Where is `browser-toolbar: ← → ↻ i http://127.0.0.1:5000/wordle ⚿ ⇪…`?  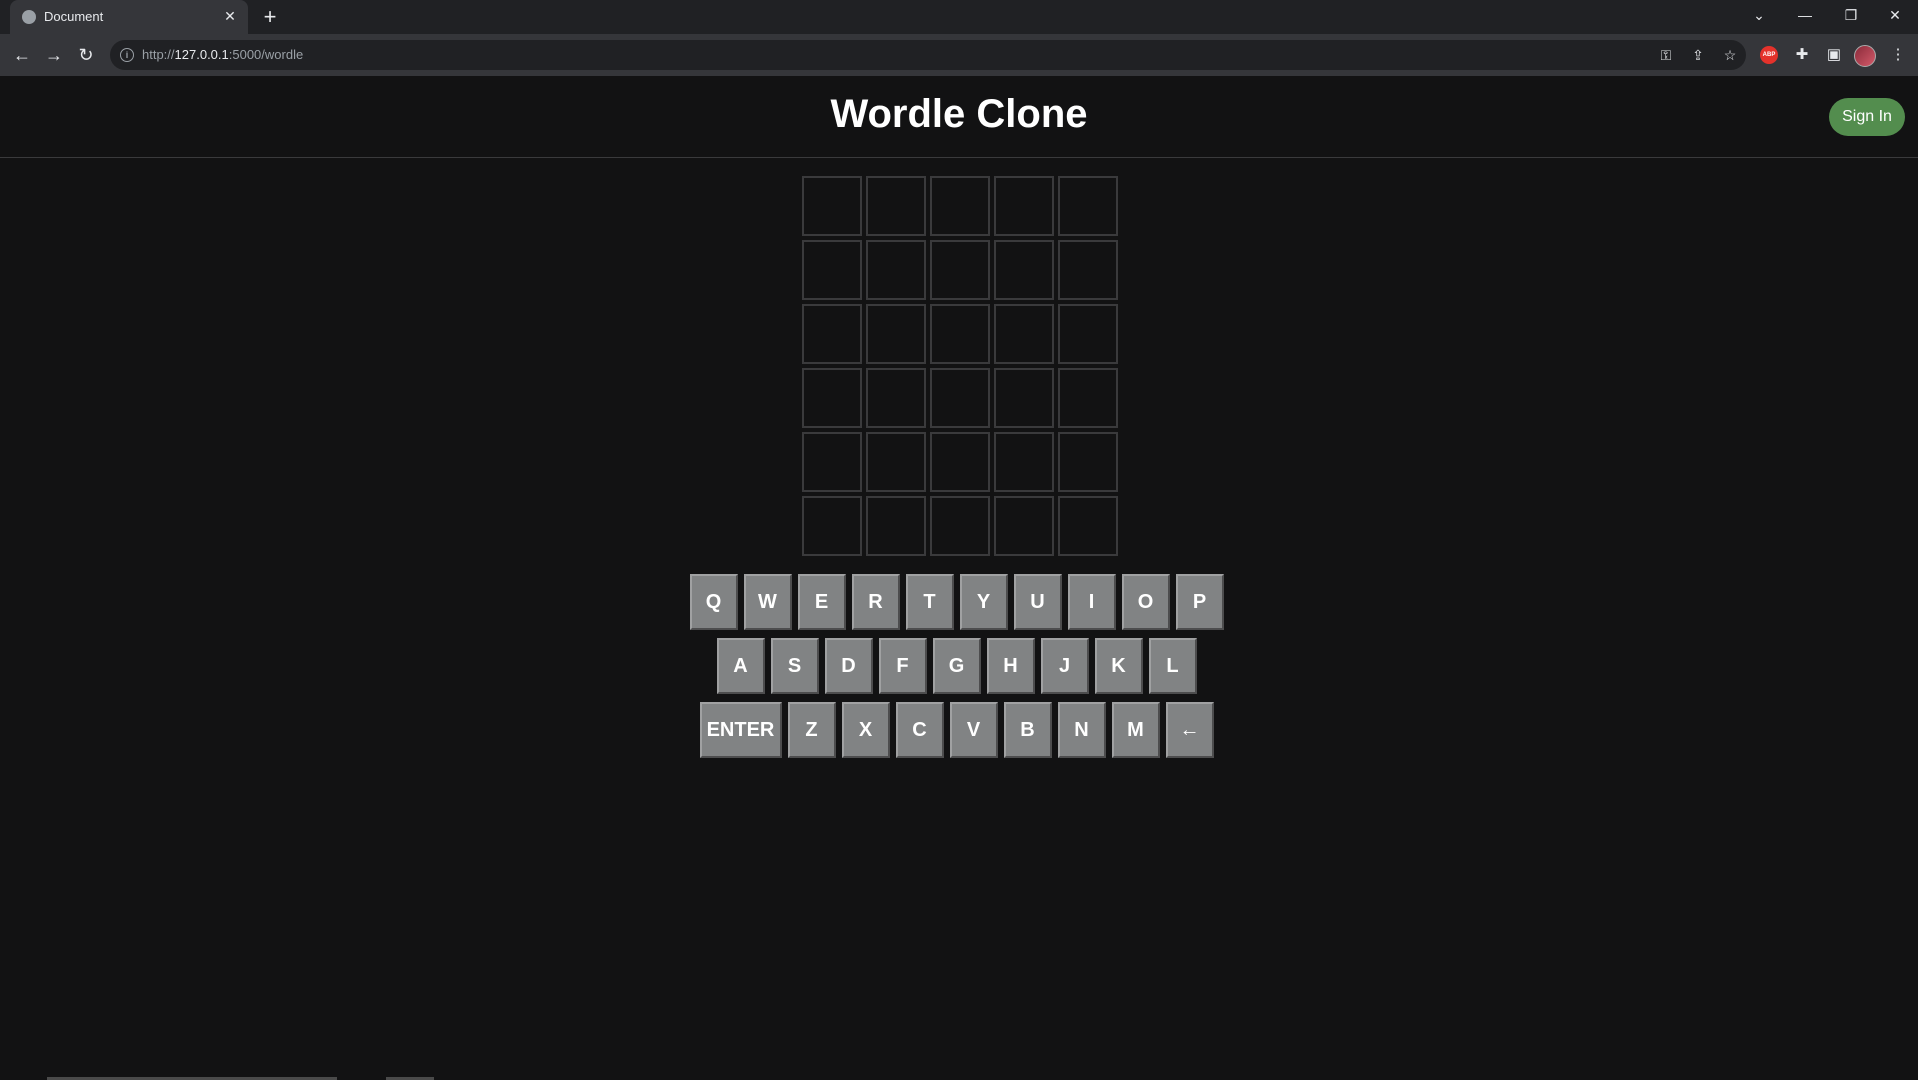 browser-toolbar: ← → ↻ i http://127.0.0.1:5000/wordle ⚿ ⇪… is located at coordinates (959, 55).